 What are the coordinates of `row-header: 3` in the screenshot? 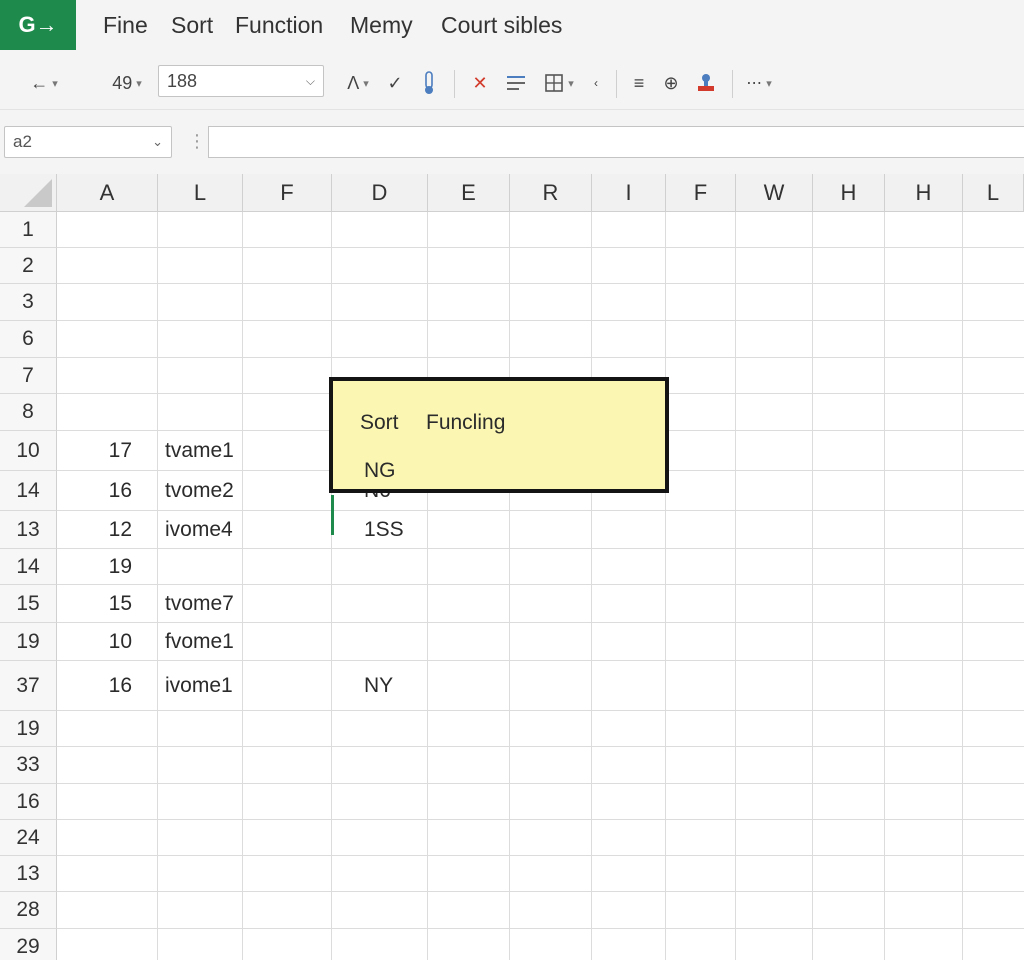 It's located at (28, 302).